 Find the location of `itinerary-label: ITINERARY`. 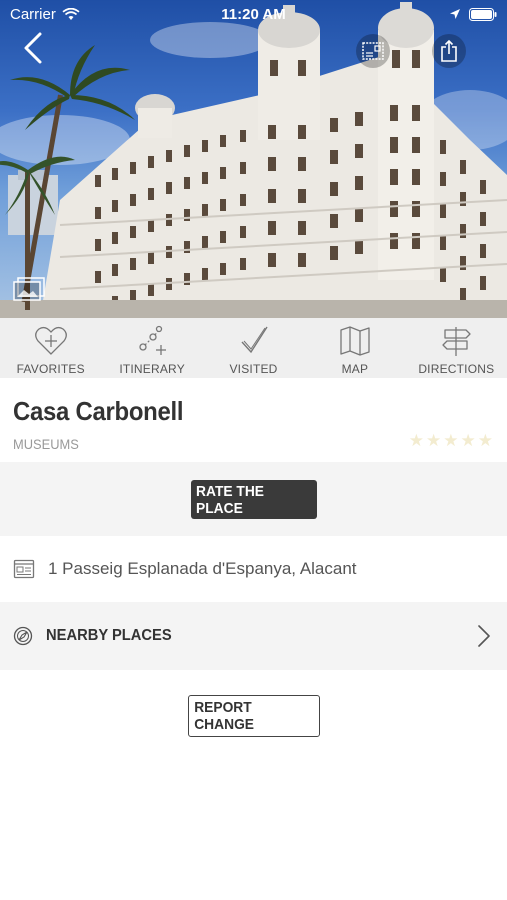

itinerary-label: ITINERARY is located at coordinates (152, 369).